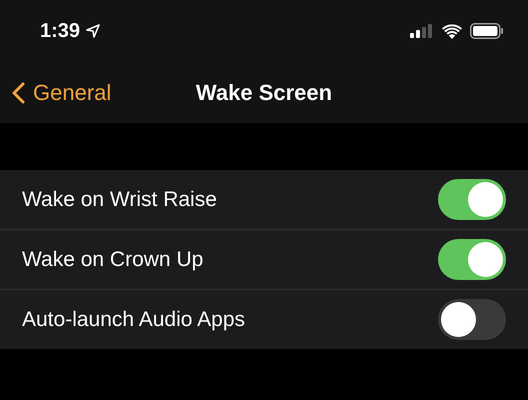  What do you see at coordinates (422, 31) in the screenshot?
I see `signal-icon` at bounding box center [422, 31].